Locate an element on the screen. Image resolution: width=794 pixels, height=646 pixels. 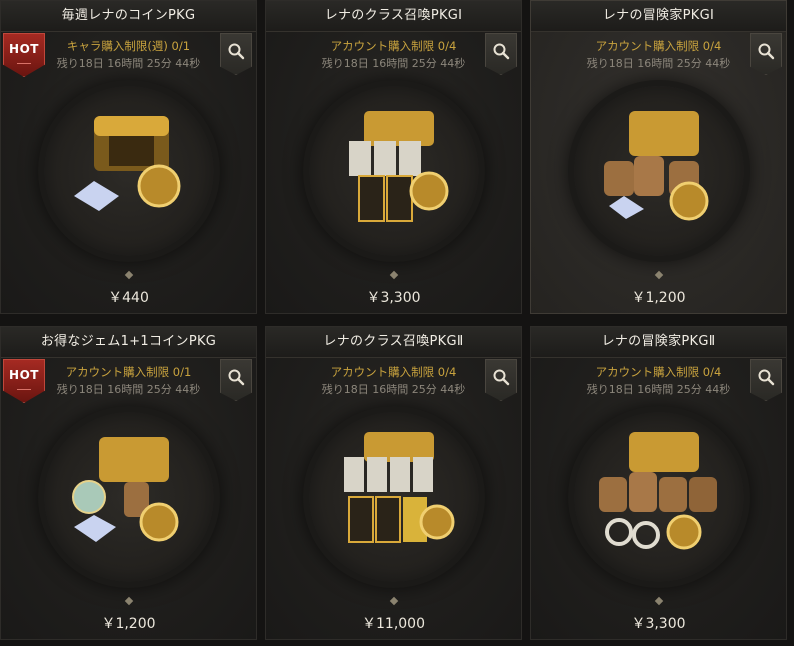
package-title: レナのクラス召喚PKGⅠ is located at coordinates (393, 16).